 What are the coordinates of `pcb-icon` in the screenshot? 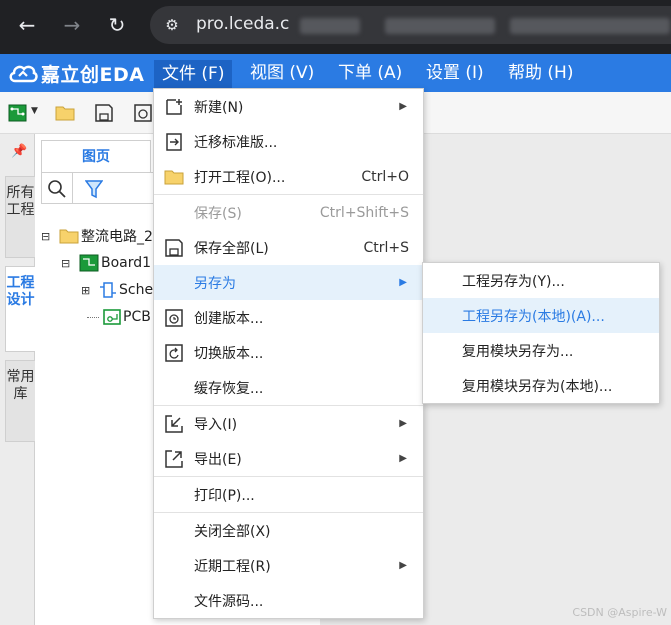 It's located at (112, 317).